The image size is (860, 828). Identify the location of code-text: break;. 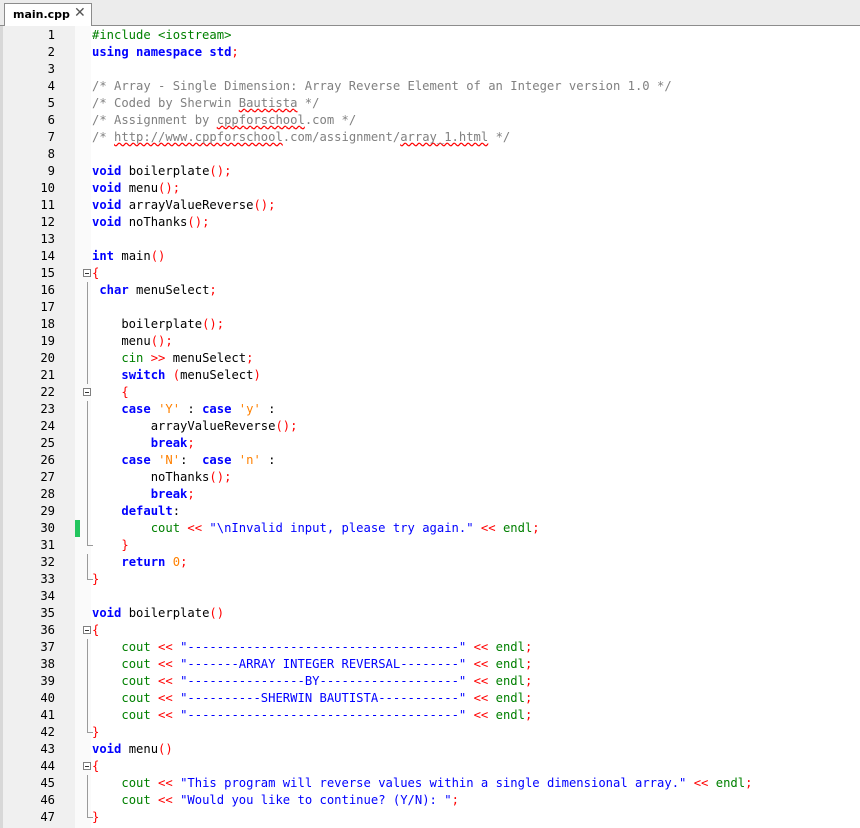
(172, 443).